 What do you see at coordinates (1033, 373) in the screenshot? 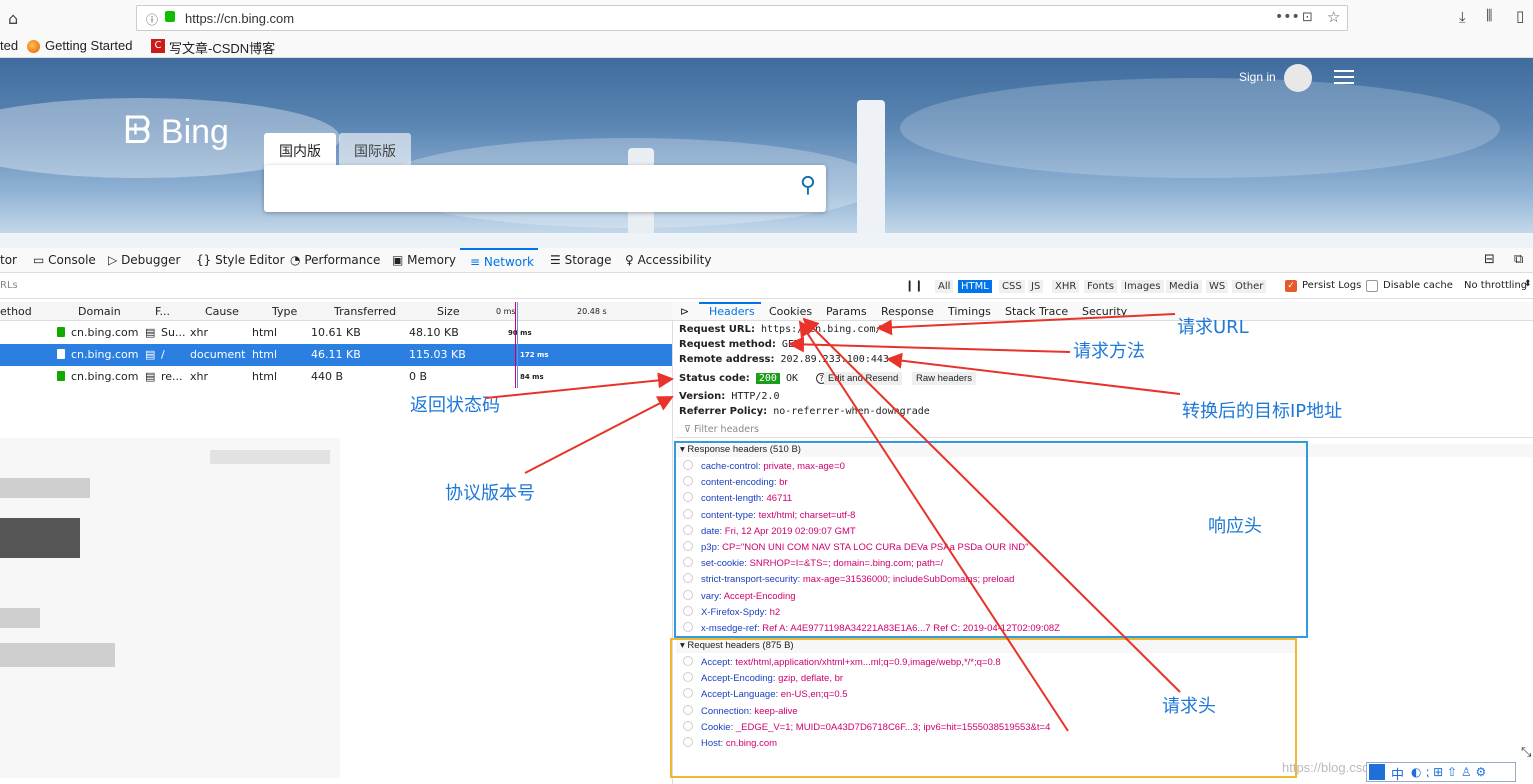
I see `arrow-target-ip` at bounding box center [1033, 373].